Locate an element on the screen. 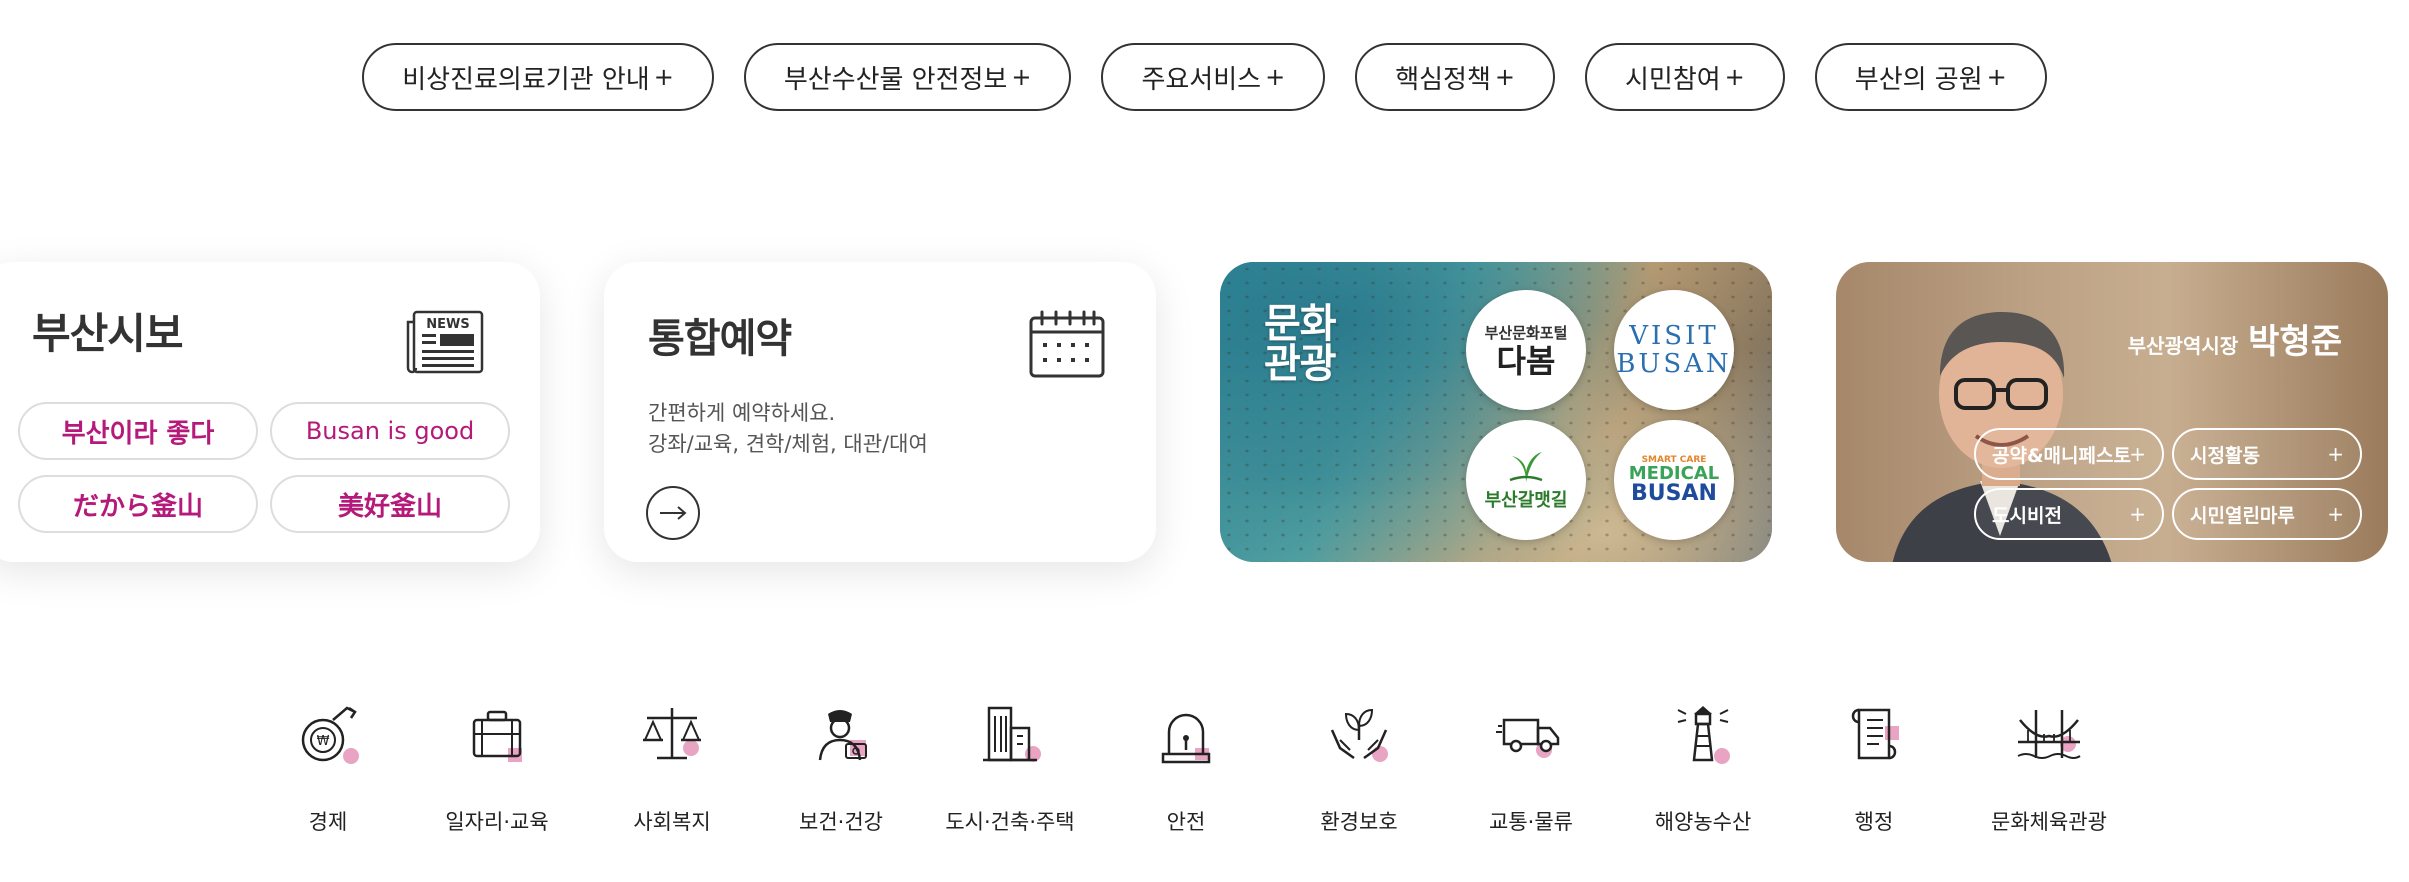 Image resolution: width=2409 pixels, height=882 pixels. news-icon-text: NEWS is located at coordinates (447, 324).